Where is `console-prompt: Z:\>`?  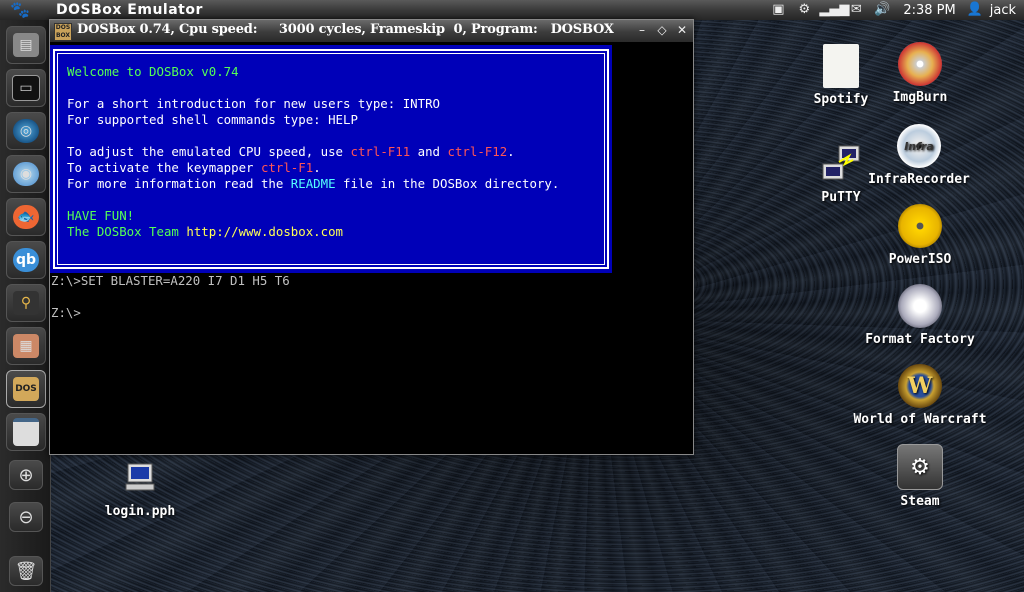
console-prompt: Z:\> is located at coordinates (66, 313).